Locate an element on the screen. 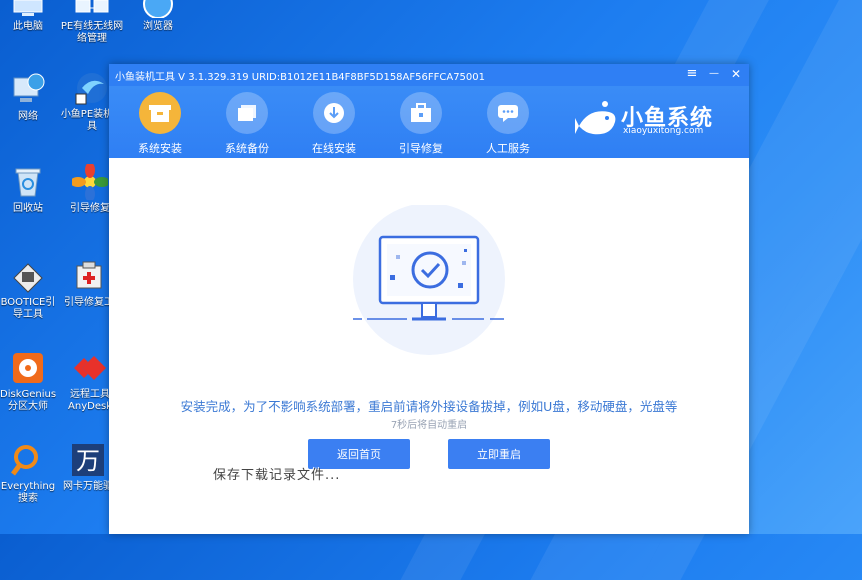  restart-now-button: 立即重启 is located at coordinates (499, 454).